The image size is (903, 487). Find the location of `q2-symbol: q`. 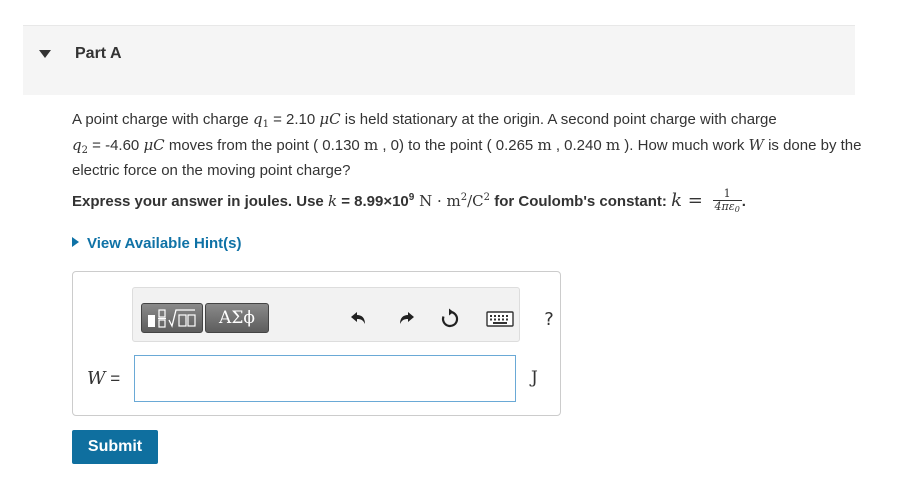

q2-symbol: q is located at coordinates (77, 145).